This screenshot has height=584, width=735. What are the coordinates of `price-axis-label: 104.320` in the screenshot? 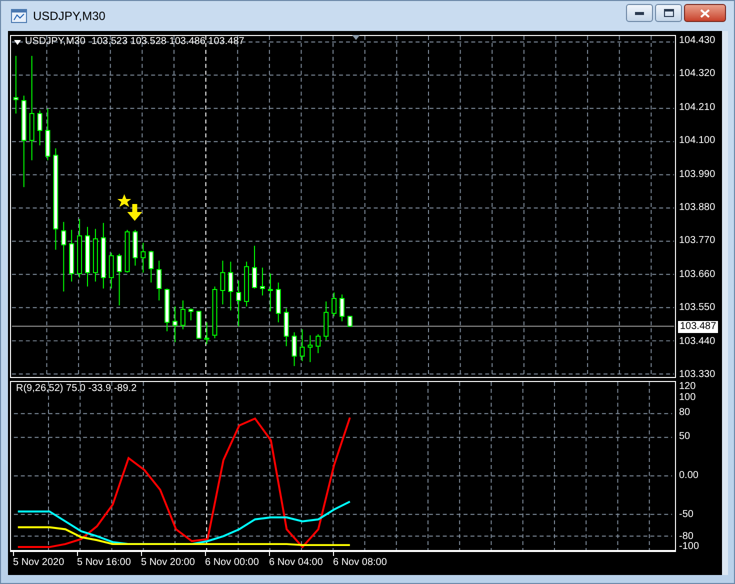 It's located at (697, 74).